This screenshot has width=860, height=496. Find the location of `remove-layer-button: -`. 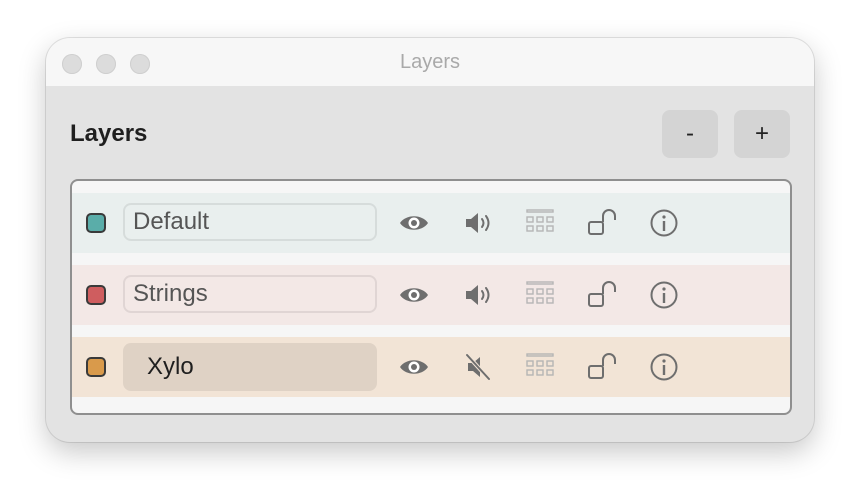

remove-layer-button: - is located at coordinates (690, 134).